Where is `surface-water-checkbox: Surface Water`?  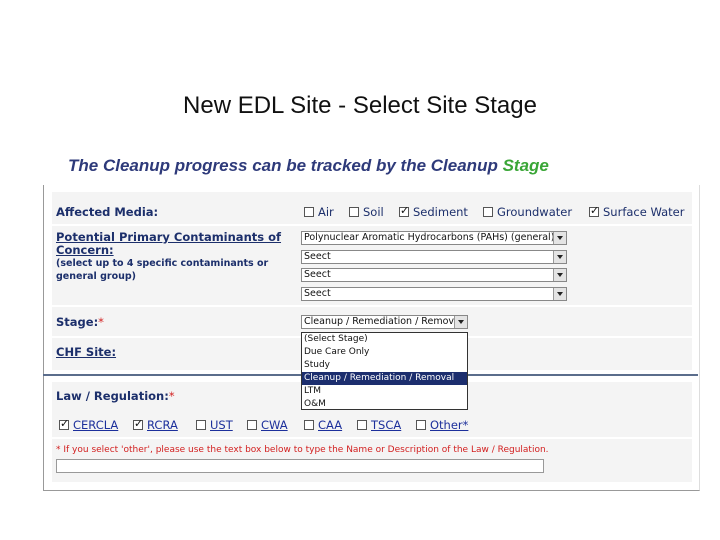 surface-water-checkbox: Surface Water is located at coordinates (637, 211).